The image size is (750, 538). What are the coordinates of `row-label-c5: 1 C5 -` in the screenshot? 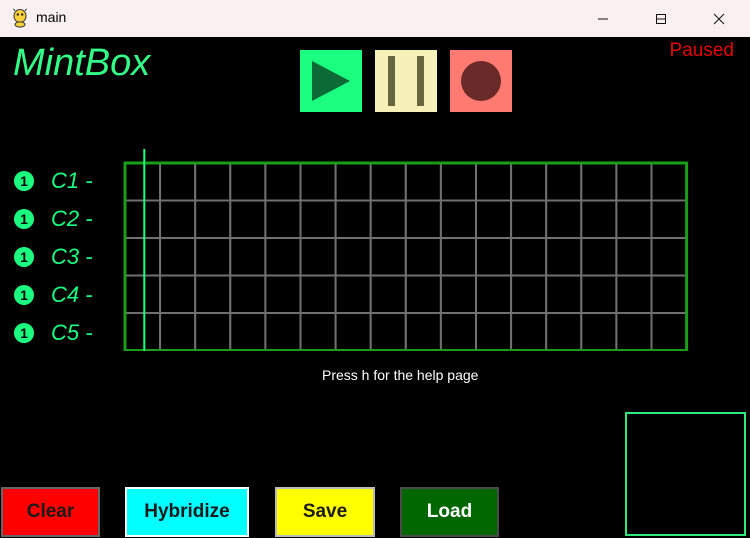 It's located at (53, 333).